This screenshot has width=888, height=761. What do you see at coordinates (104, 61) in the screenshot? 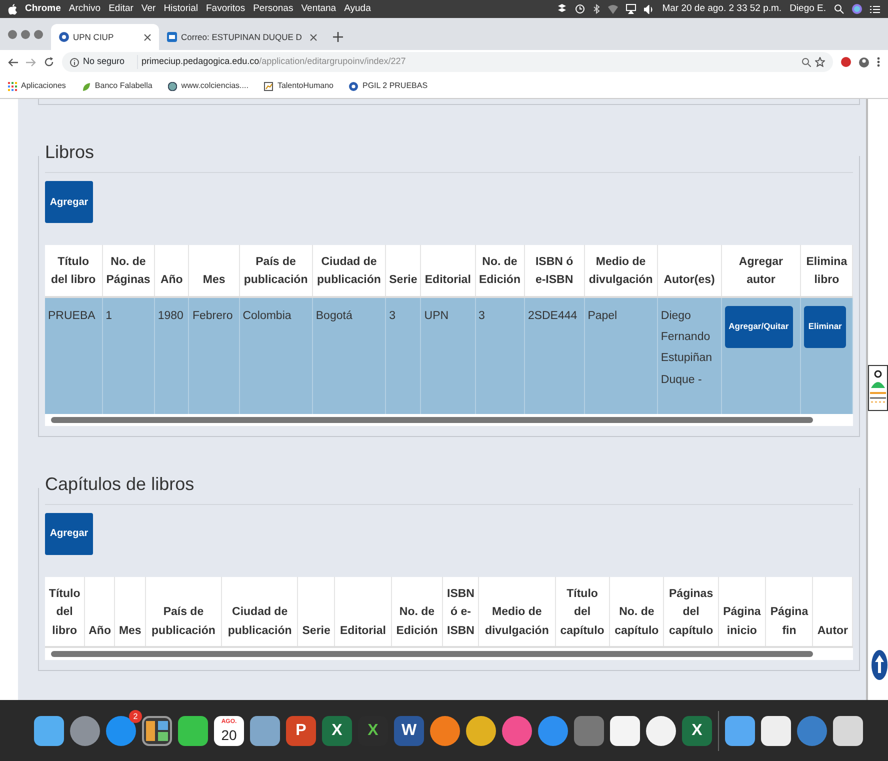
I see `security-label: No seguro` at bounding box center [104, 61].